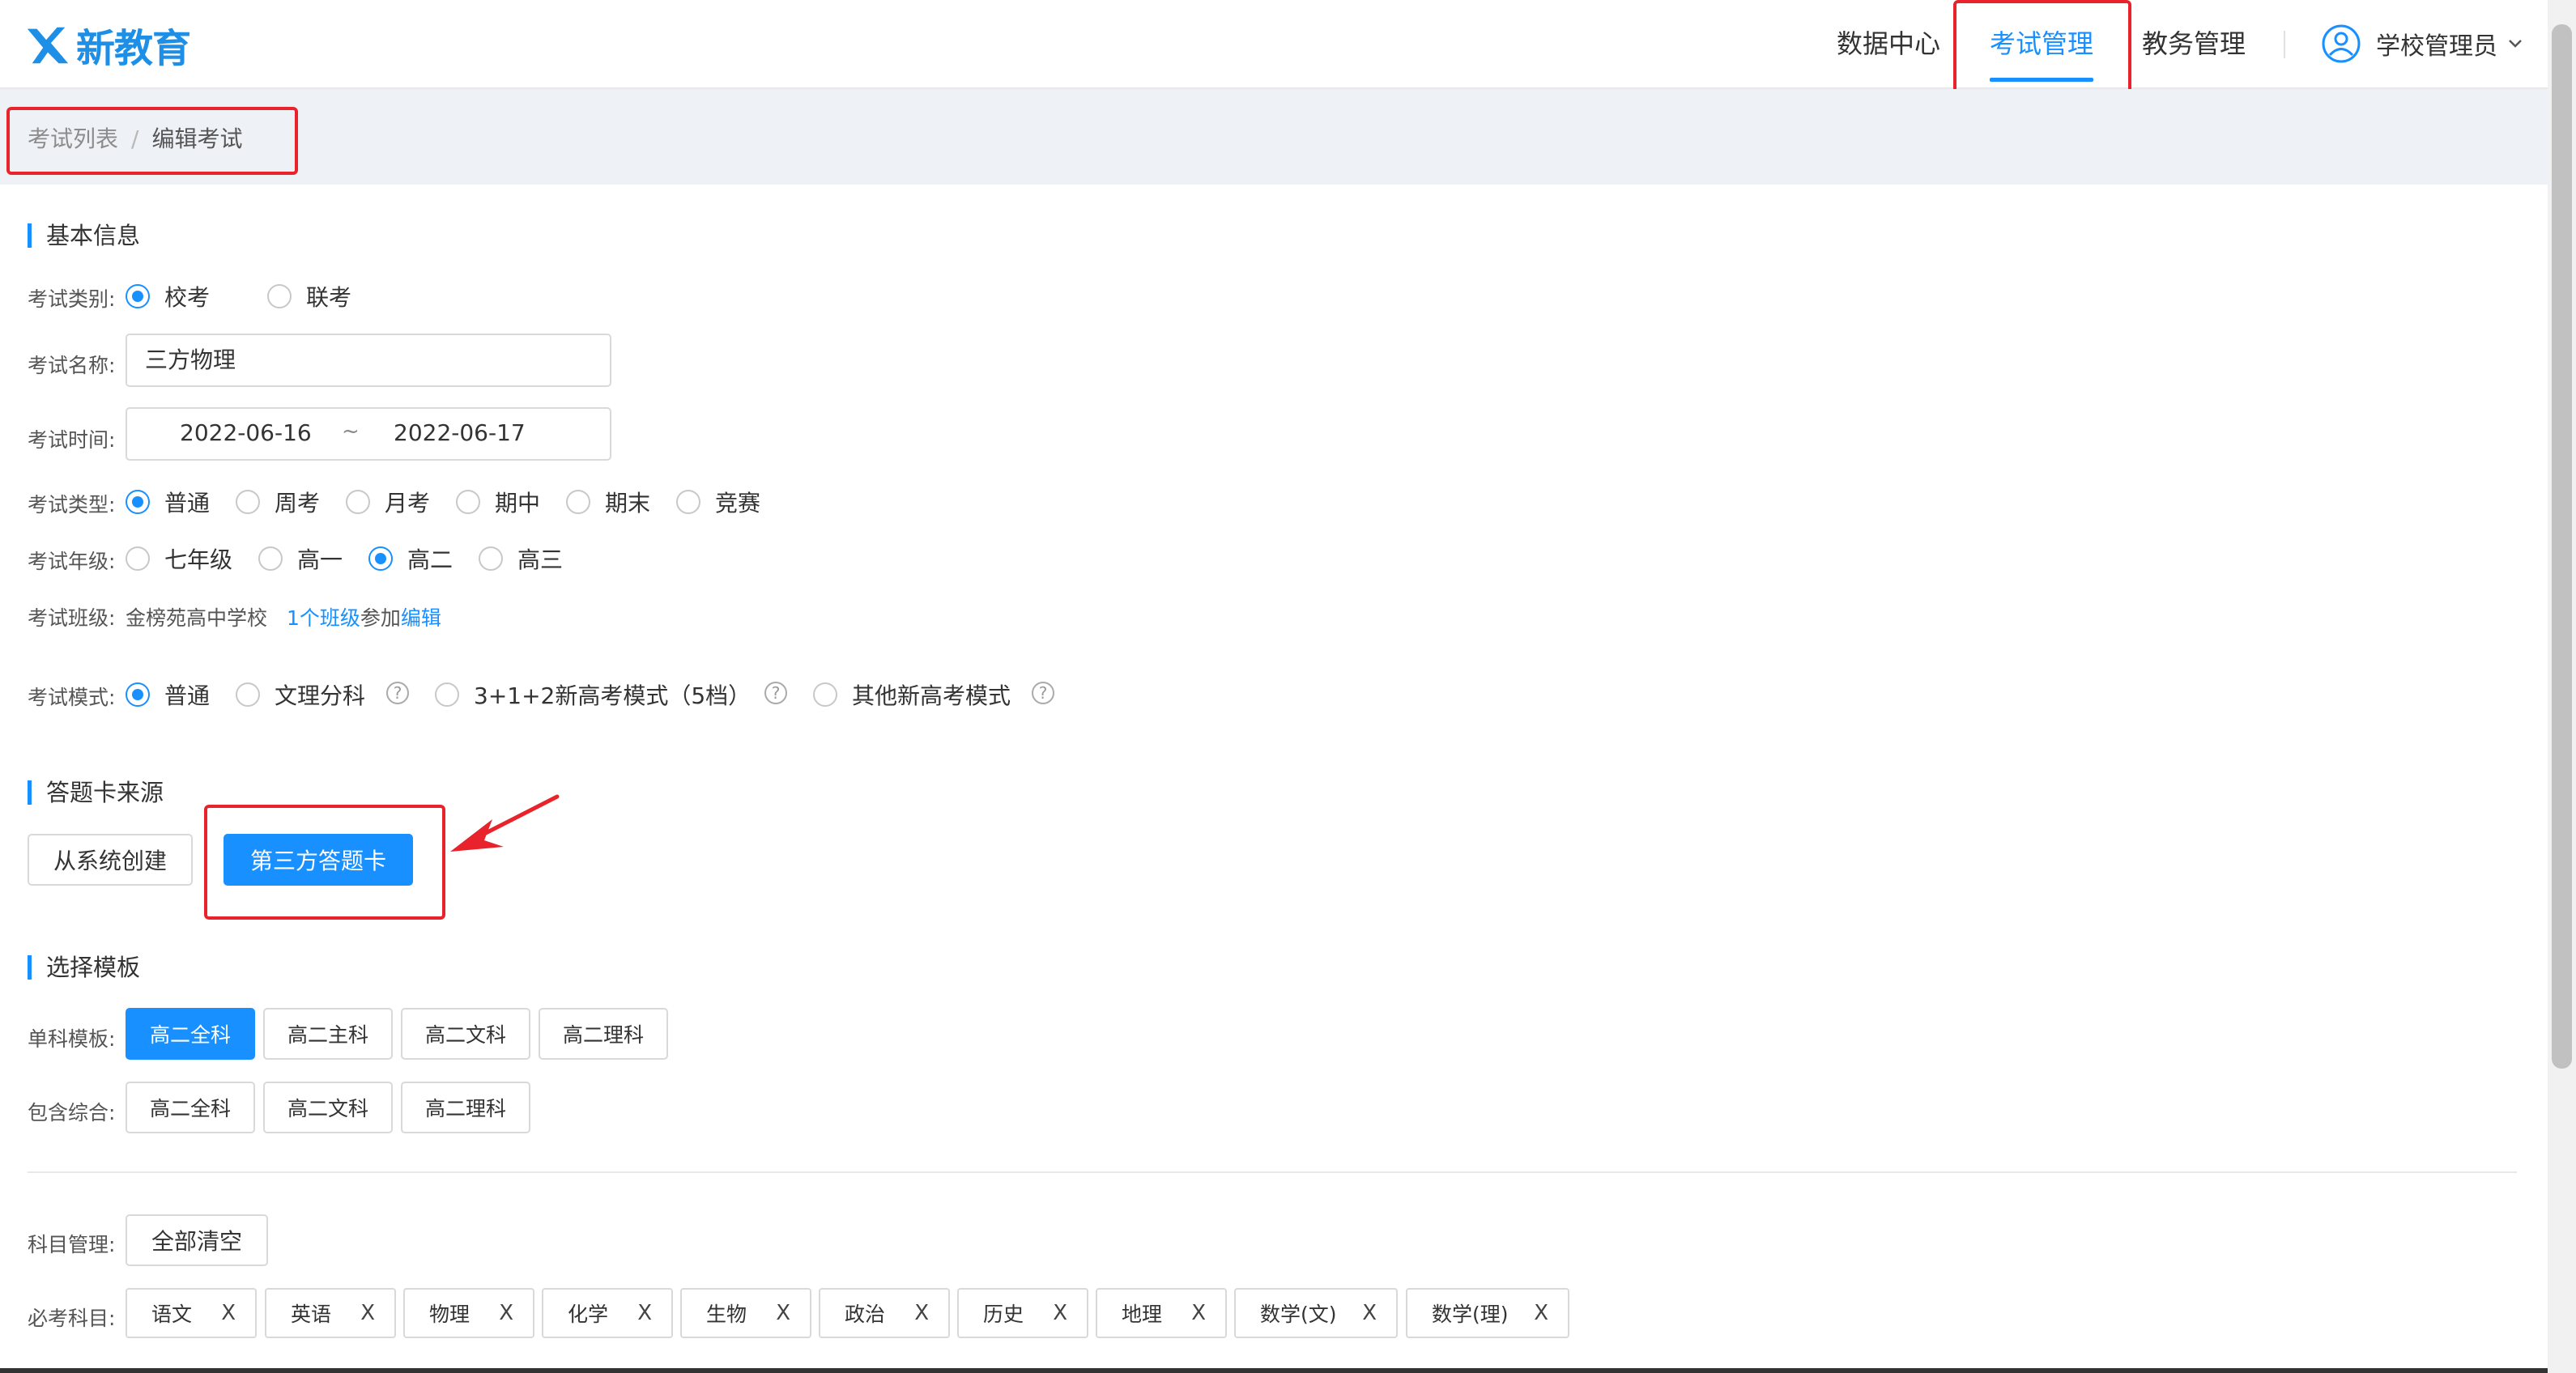  I want to click on subject-management-label: 科目管理:, so click(72, 1244).